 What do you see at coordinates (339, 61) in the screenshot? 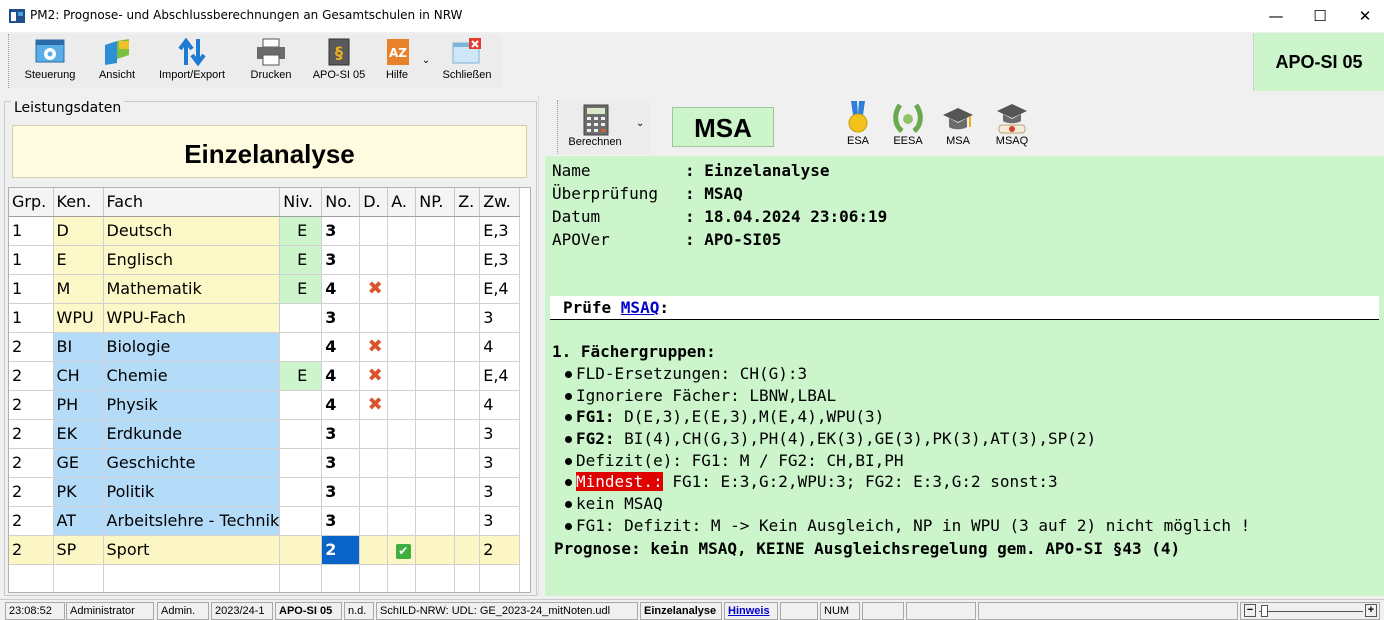
I see `apo-si-button: § APO-SI 05` at bounding box center [339, 61].